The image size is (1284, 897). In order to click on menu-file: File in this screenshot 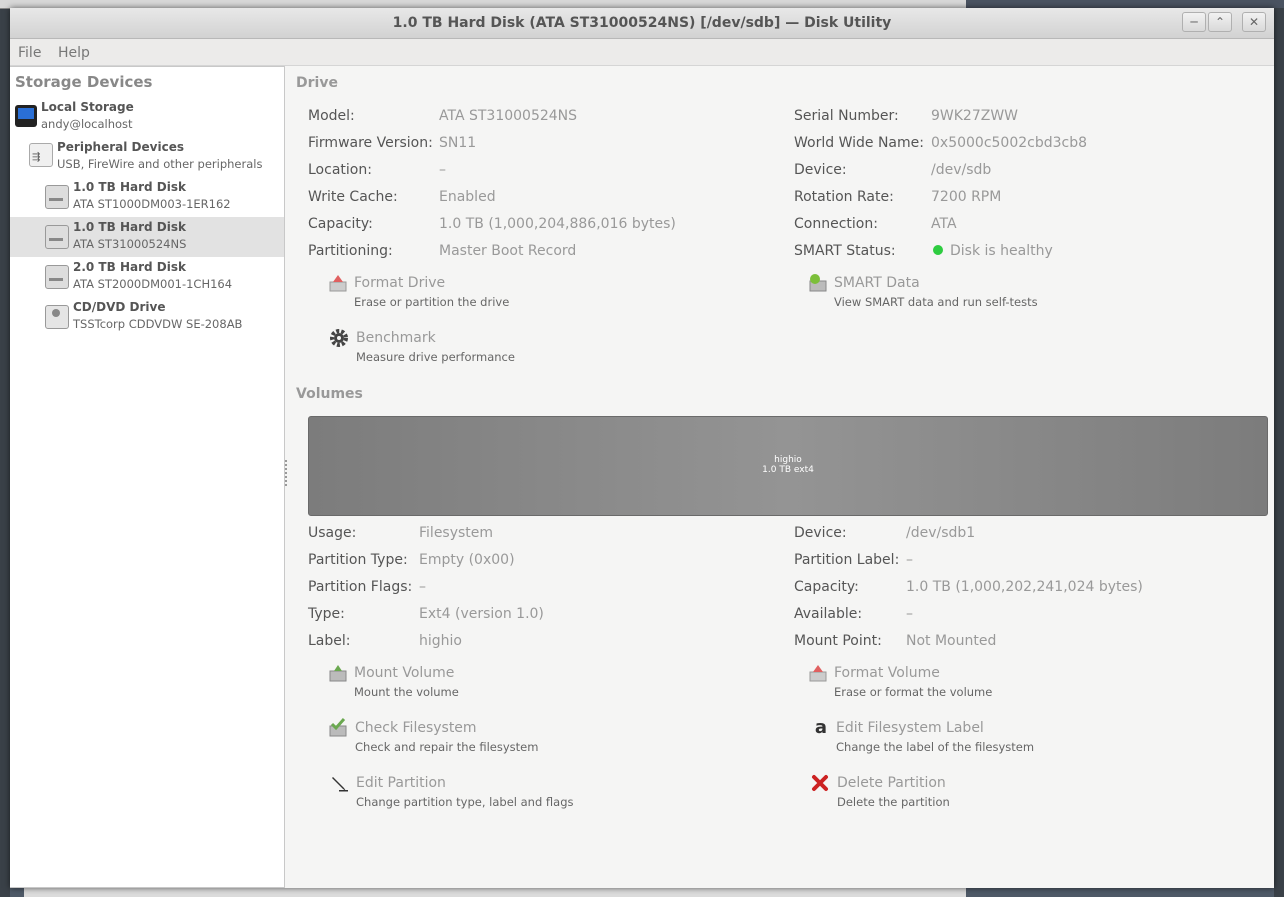, I will do `click(29, 53)`.